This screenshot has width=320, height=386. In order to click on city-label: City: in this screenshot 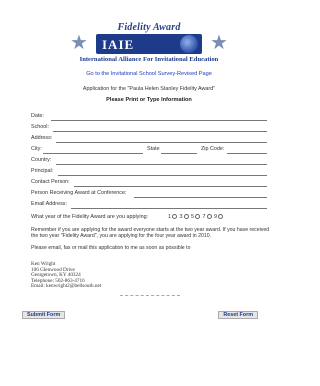, I will do `click(36, 149)`.